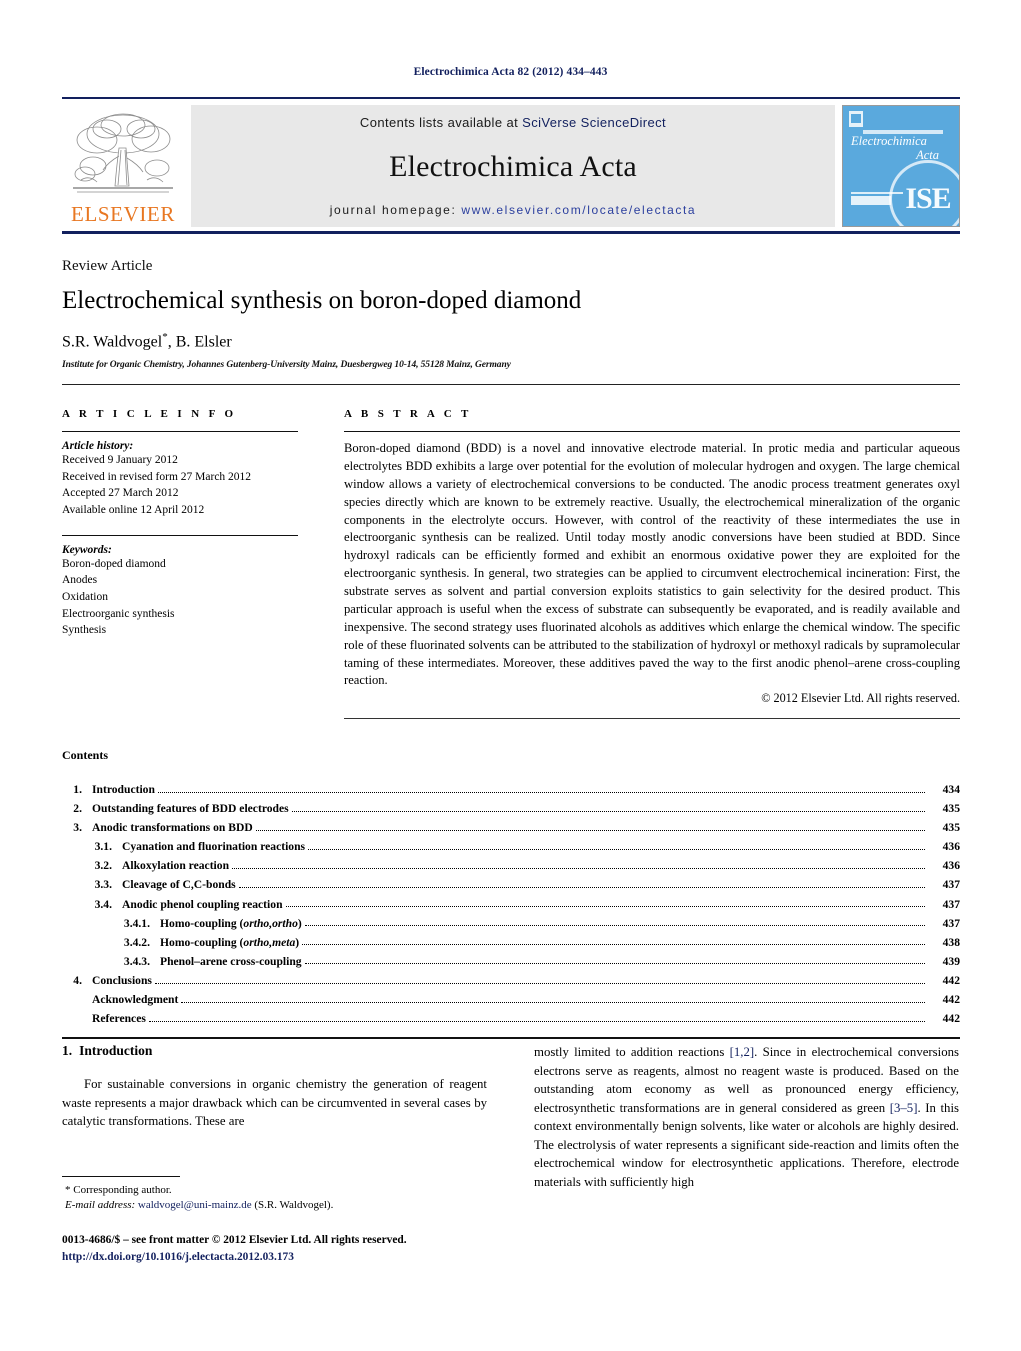 This screenshot has height=1351, width=1021. Describe the element at coordinates (77, 789) in the screenshot. I see `toc-entry-number: 1.` at that location.